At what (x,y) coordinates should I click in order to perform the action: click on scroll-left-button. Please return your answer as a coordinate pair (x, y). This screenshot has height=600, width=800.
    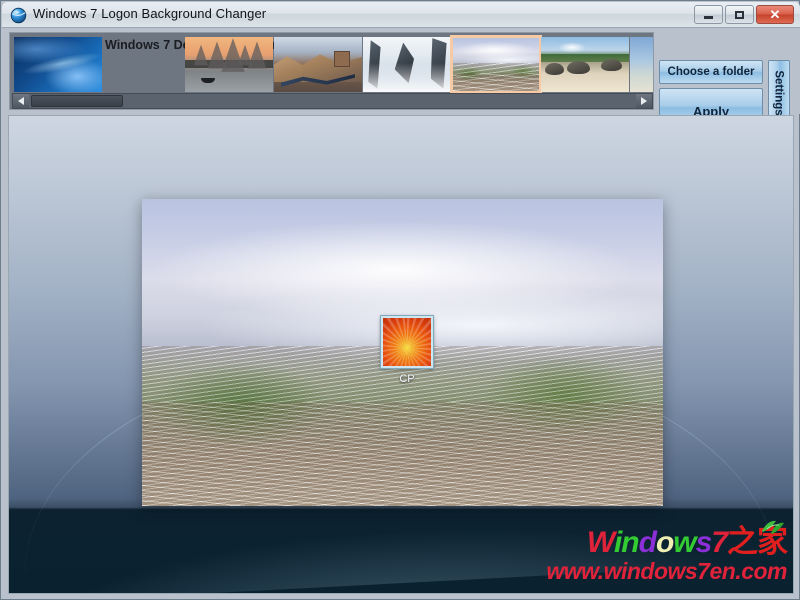
    Looking at the image, I should click on (21, 101).